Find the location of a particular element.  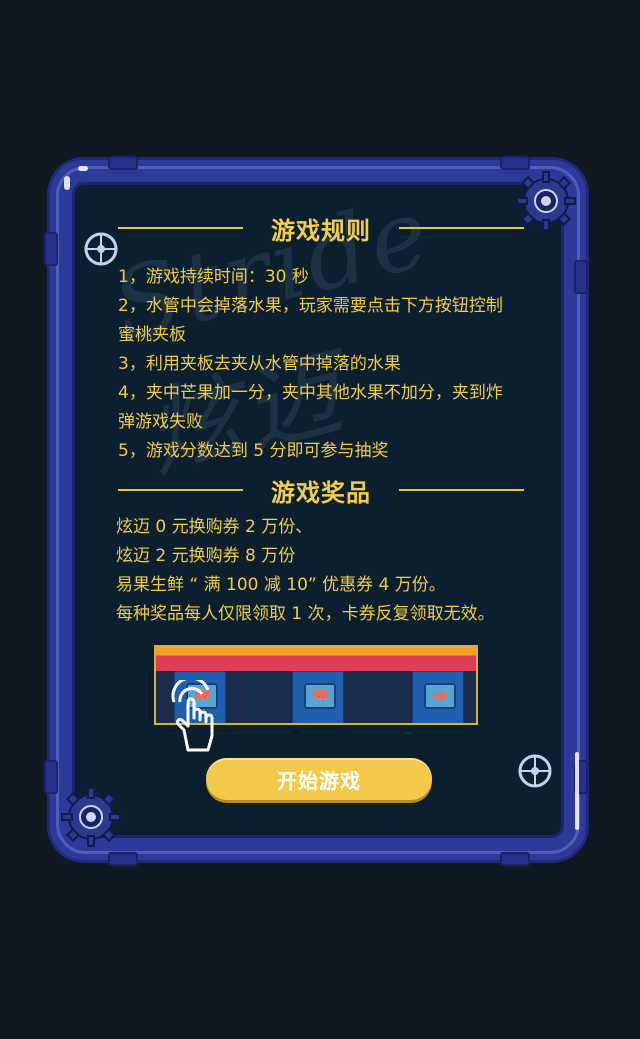

rule-item: 4，夹中芒果加一分，夹中其他水果不加分，夹到炸 is located at coordinates (310, 393).